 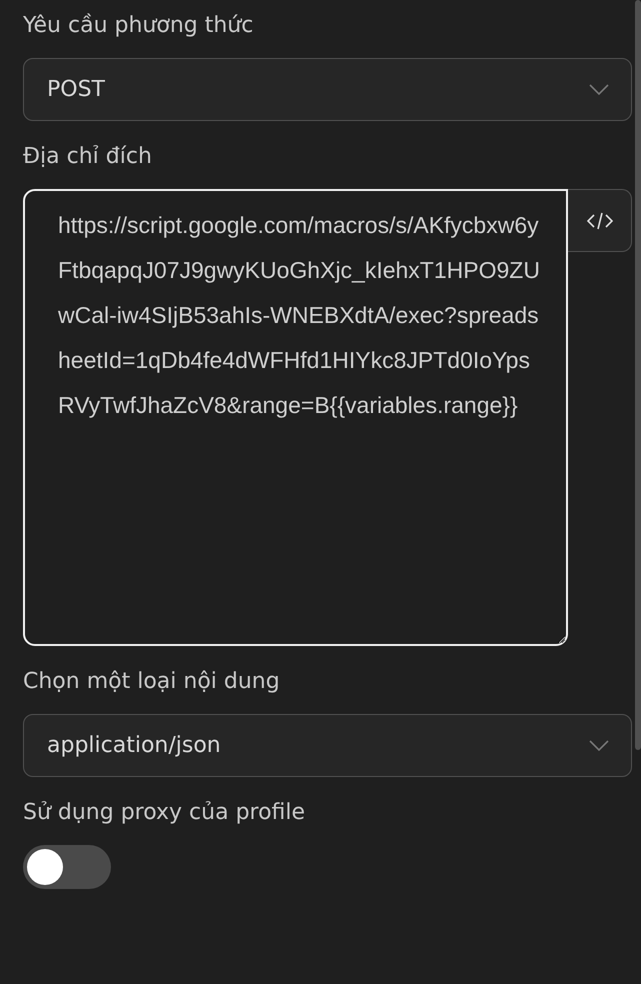 I want to click on dropdown-select: application/json, so click(x=327, y=745).